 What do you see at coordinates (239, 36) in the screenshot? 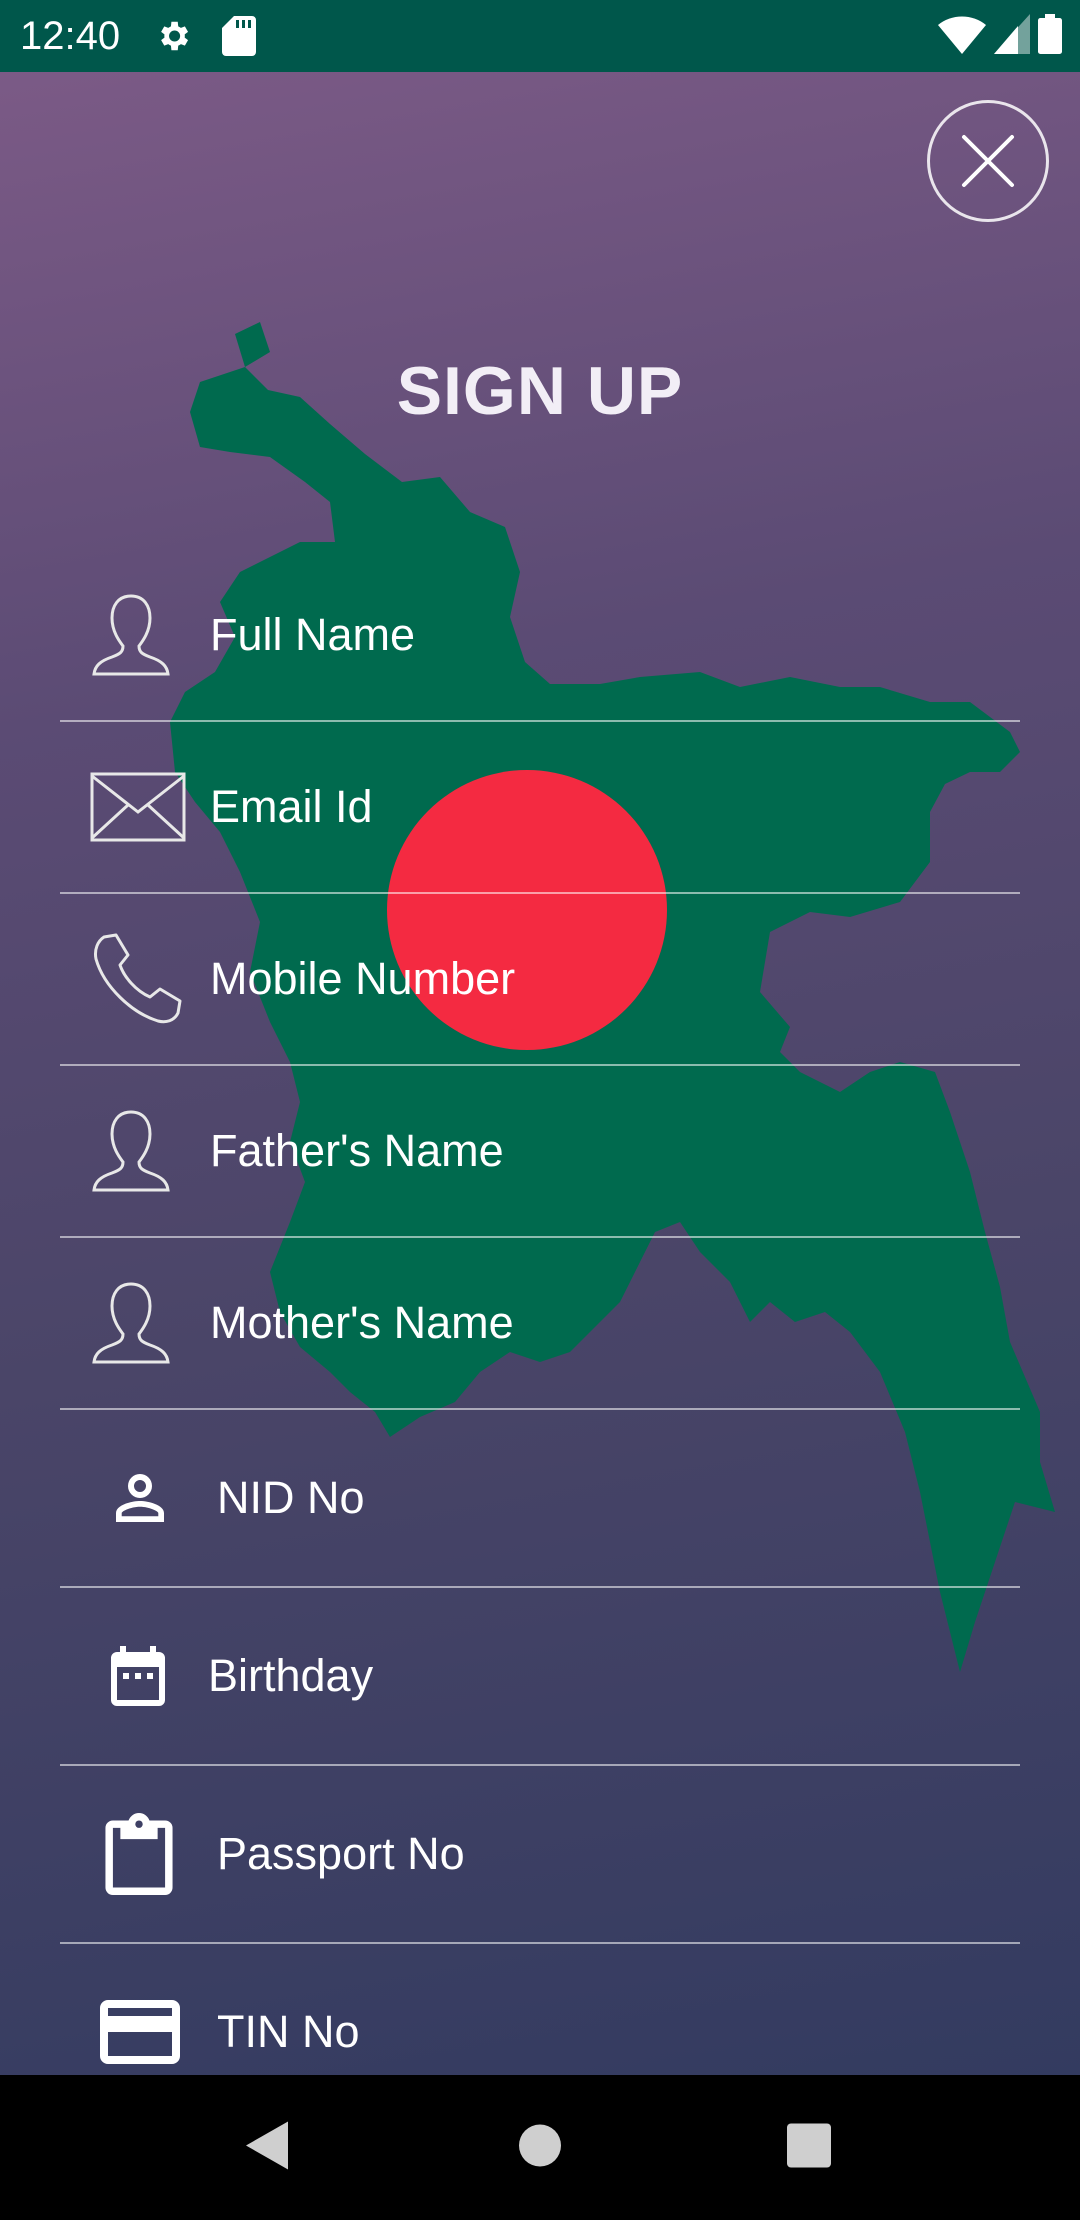
I see `sd-card-icon` at bounding box center [239, 36].